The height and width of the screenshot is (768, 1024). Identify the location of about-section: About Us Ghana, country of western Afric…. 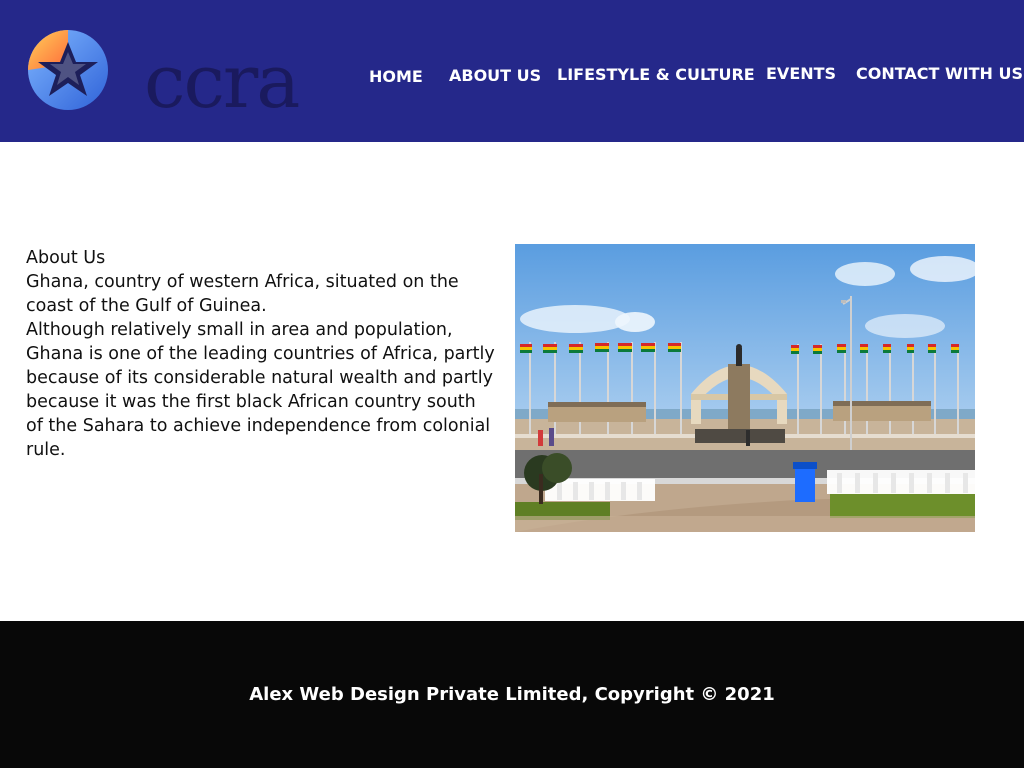
(261, 354).